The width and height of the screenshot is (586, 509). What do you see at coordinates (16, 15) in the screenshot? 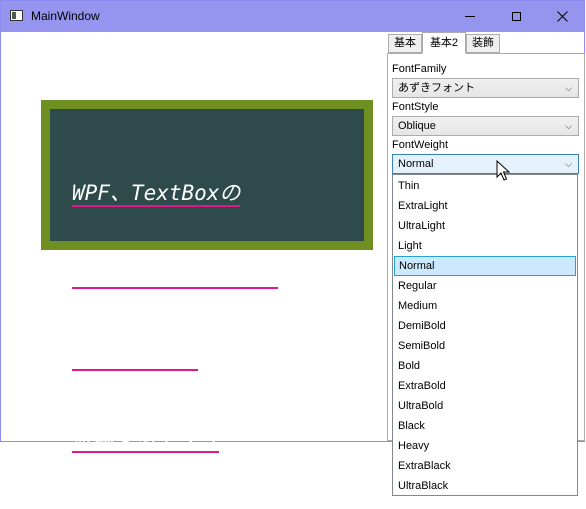
I see `app-icon` at bounding box center [16, 15].